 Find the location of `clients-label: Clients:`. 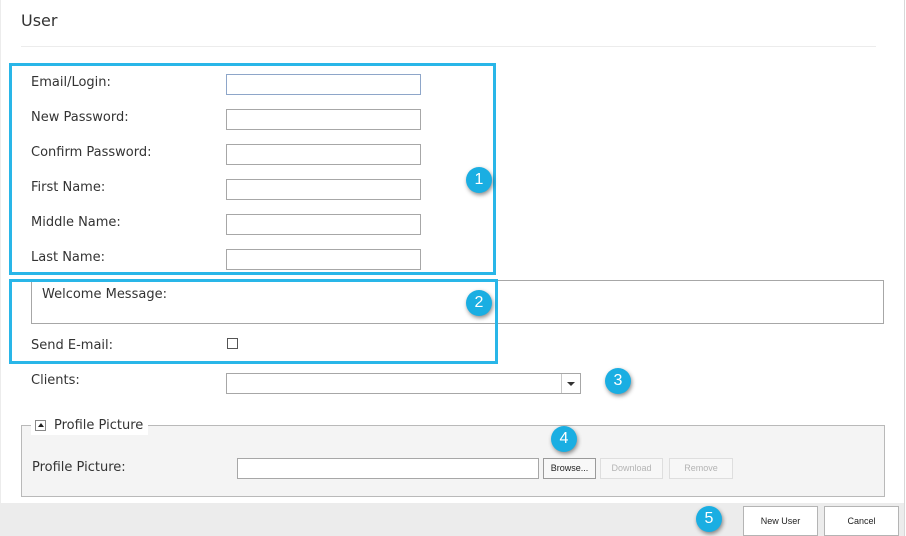

clients-label: Clients: is located at coordinates (55, 380).